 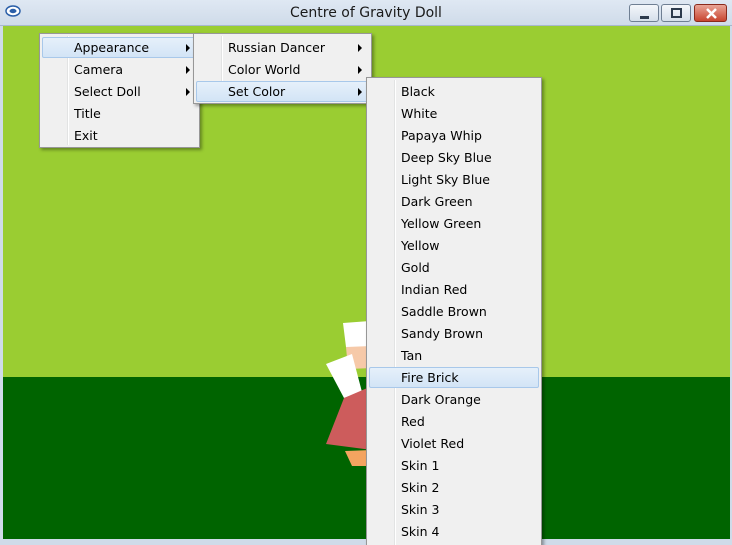 I want to click on menu-item-label: Title, so click(x=87, y=113).